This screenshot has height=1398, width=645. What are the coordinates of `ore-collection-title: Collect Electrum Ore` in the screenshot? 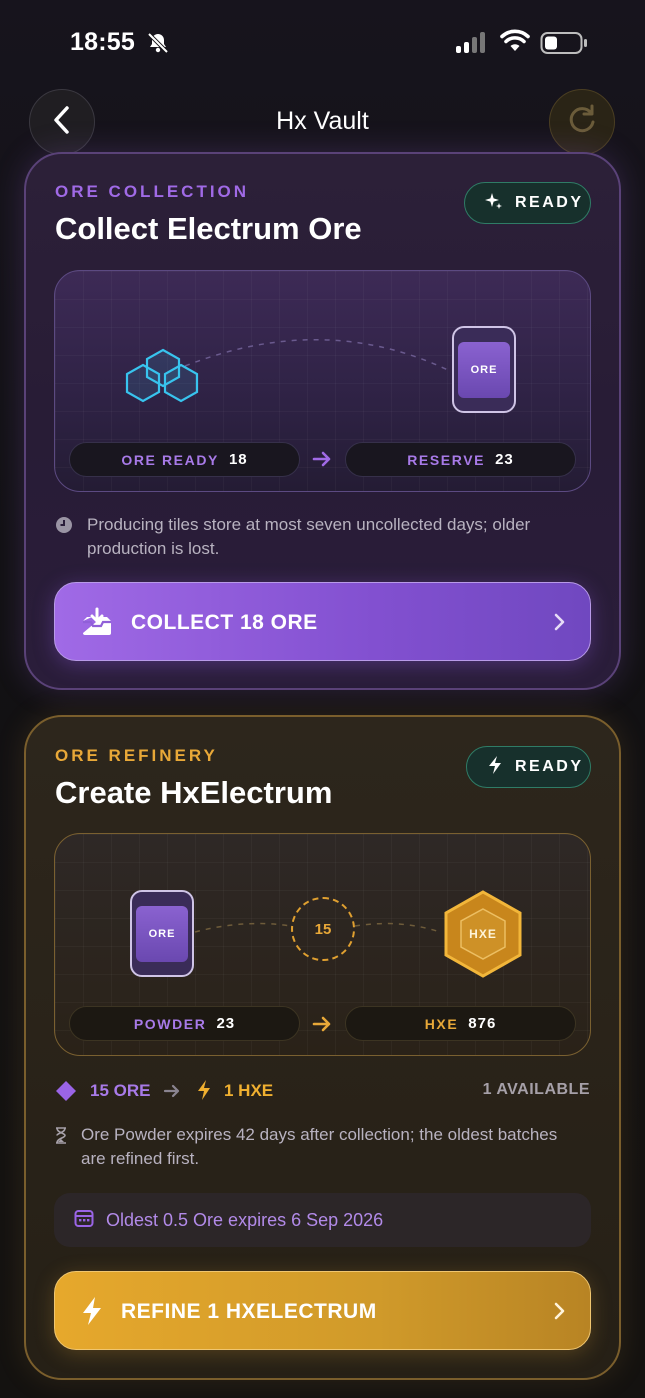 It's located at (208, 228).